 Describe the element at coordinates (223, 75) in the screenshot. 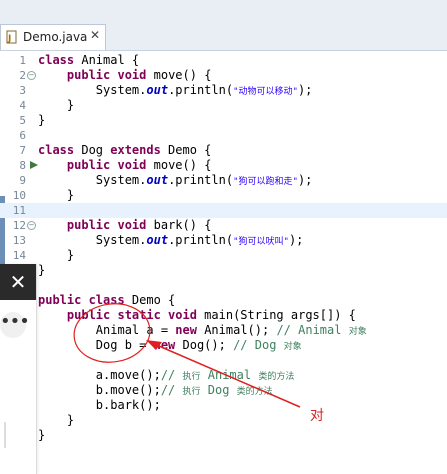

I see `code-line: 2 − public void move() {` at that location.